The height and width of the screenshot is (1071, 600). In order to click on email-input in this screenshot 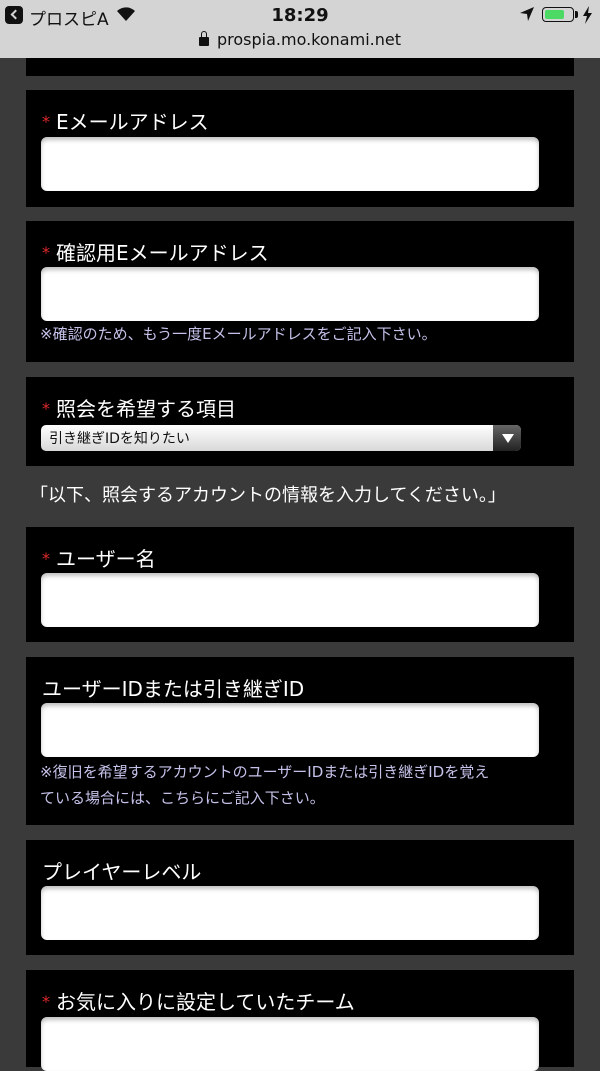, I will do `click(290, 164)`.